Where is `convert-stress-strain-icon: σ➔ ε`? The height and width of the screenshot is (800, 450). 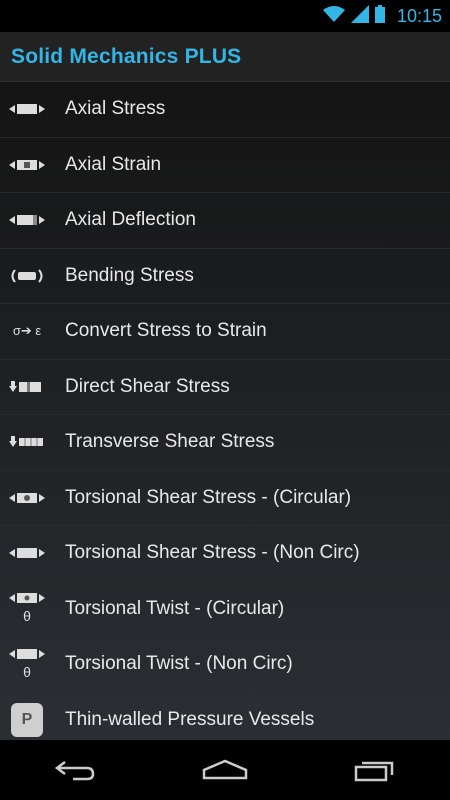 convert-stress-strain-icon: σ➔ ε is located at coordinates (27, 331).